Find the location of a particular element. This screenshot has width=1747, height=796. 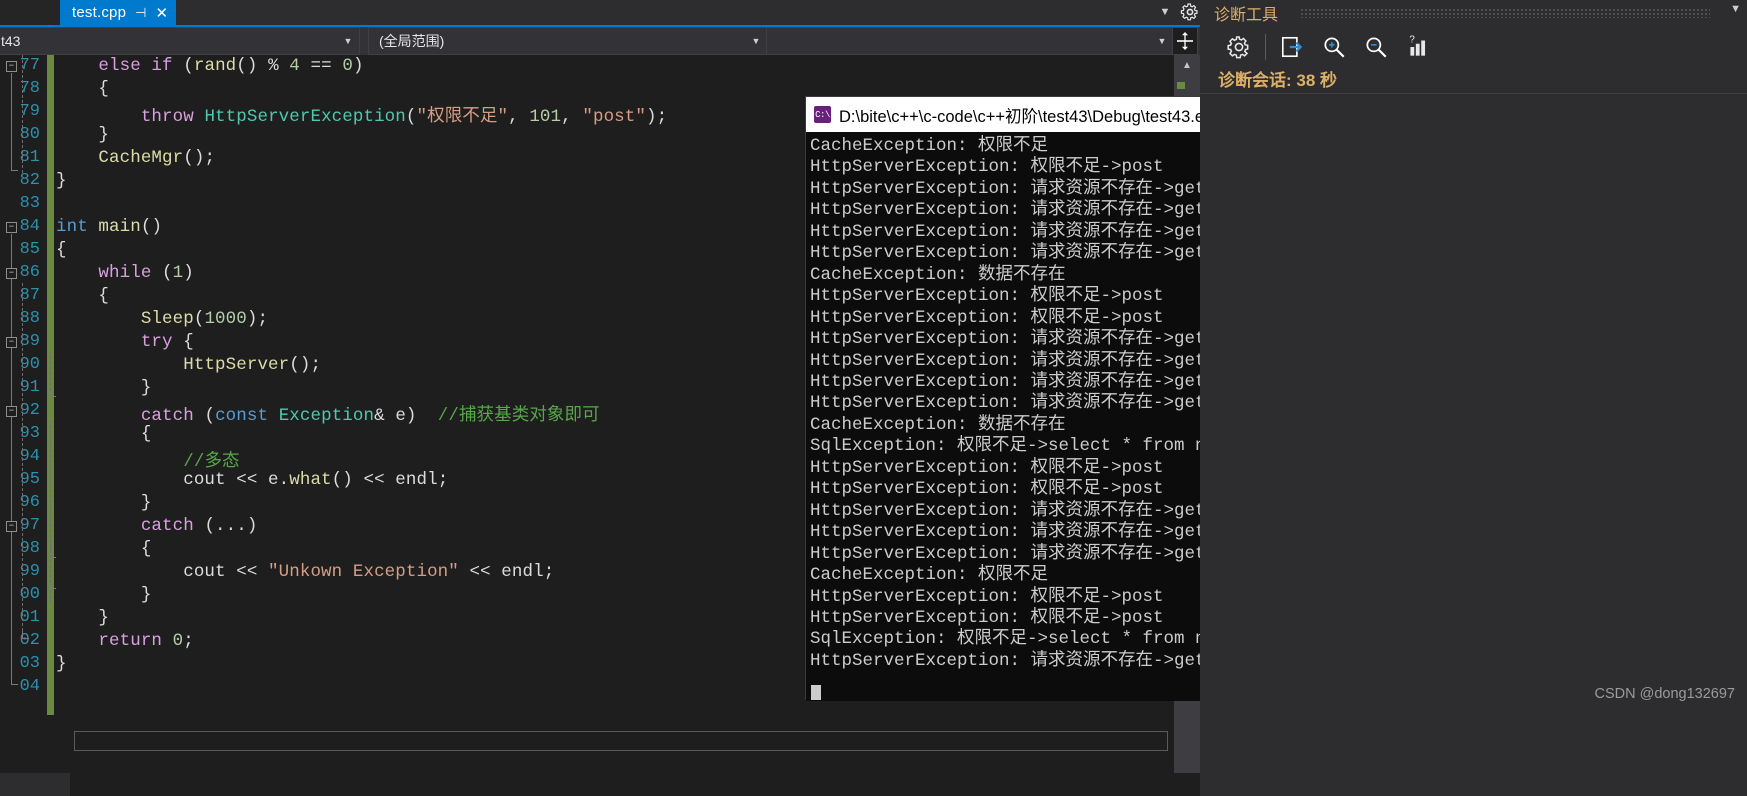

code-line-91: } is located at coordinates (104, 388).